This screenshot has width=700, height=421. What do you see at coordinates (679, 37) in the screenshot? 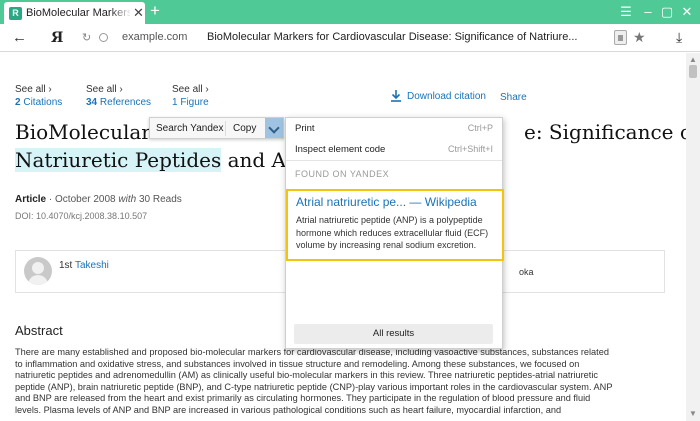
I see `downloads-icon: ⤓` at bounding box center [679, 37].